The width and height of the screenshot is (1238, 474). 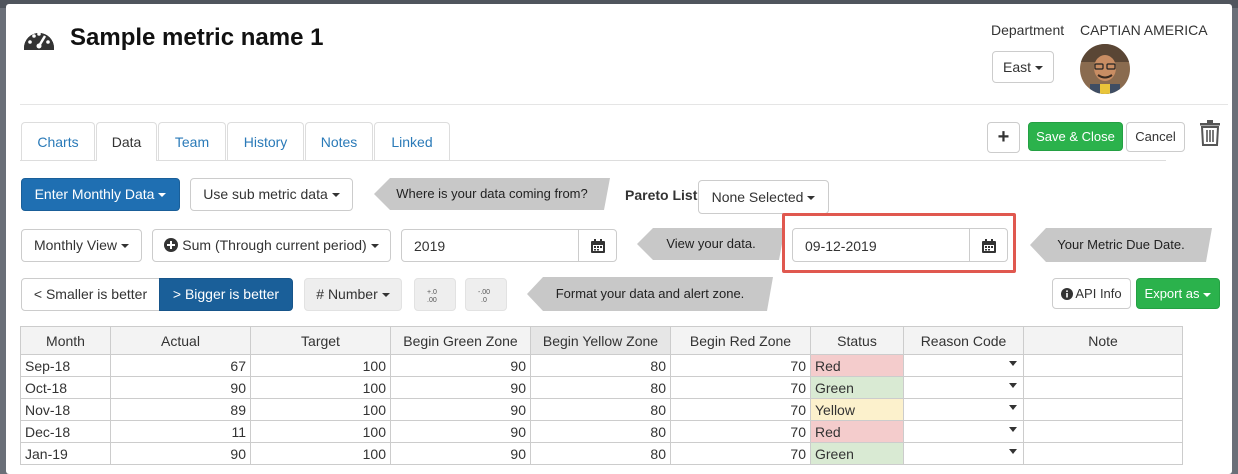 What do you see at coordinates (432, 300) in the screenshot?
I see `svg-text: .00` at bounding box center [432, 300].